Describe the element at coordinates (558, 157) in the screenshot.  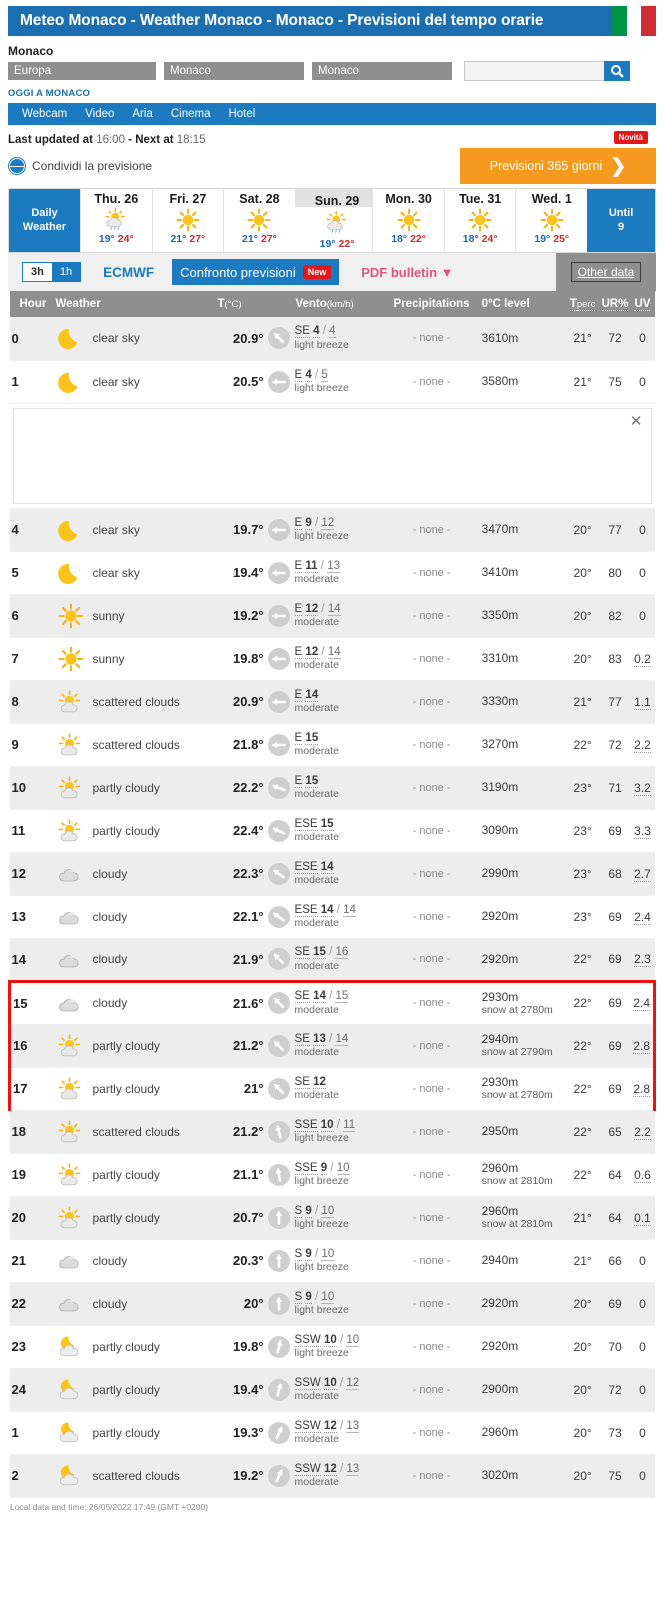
I see `promo-365-button: Previsioni 365 giorni ❯ Novità` at that location.